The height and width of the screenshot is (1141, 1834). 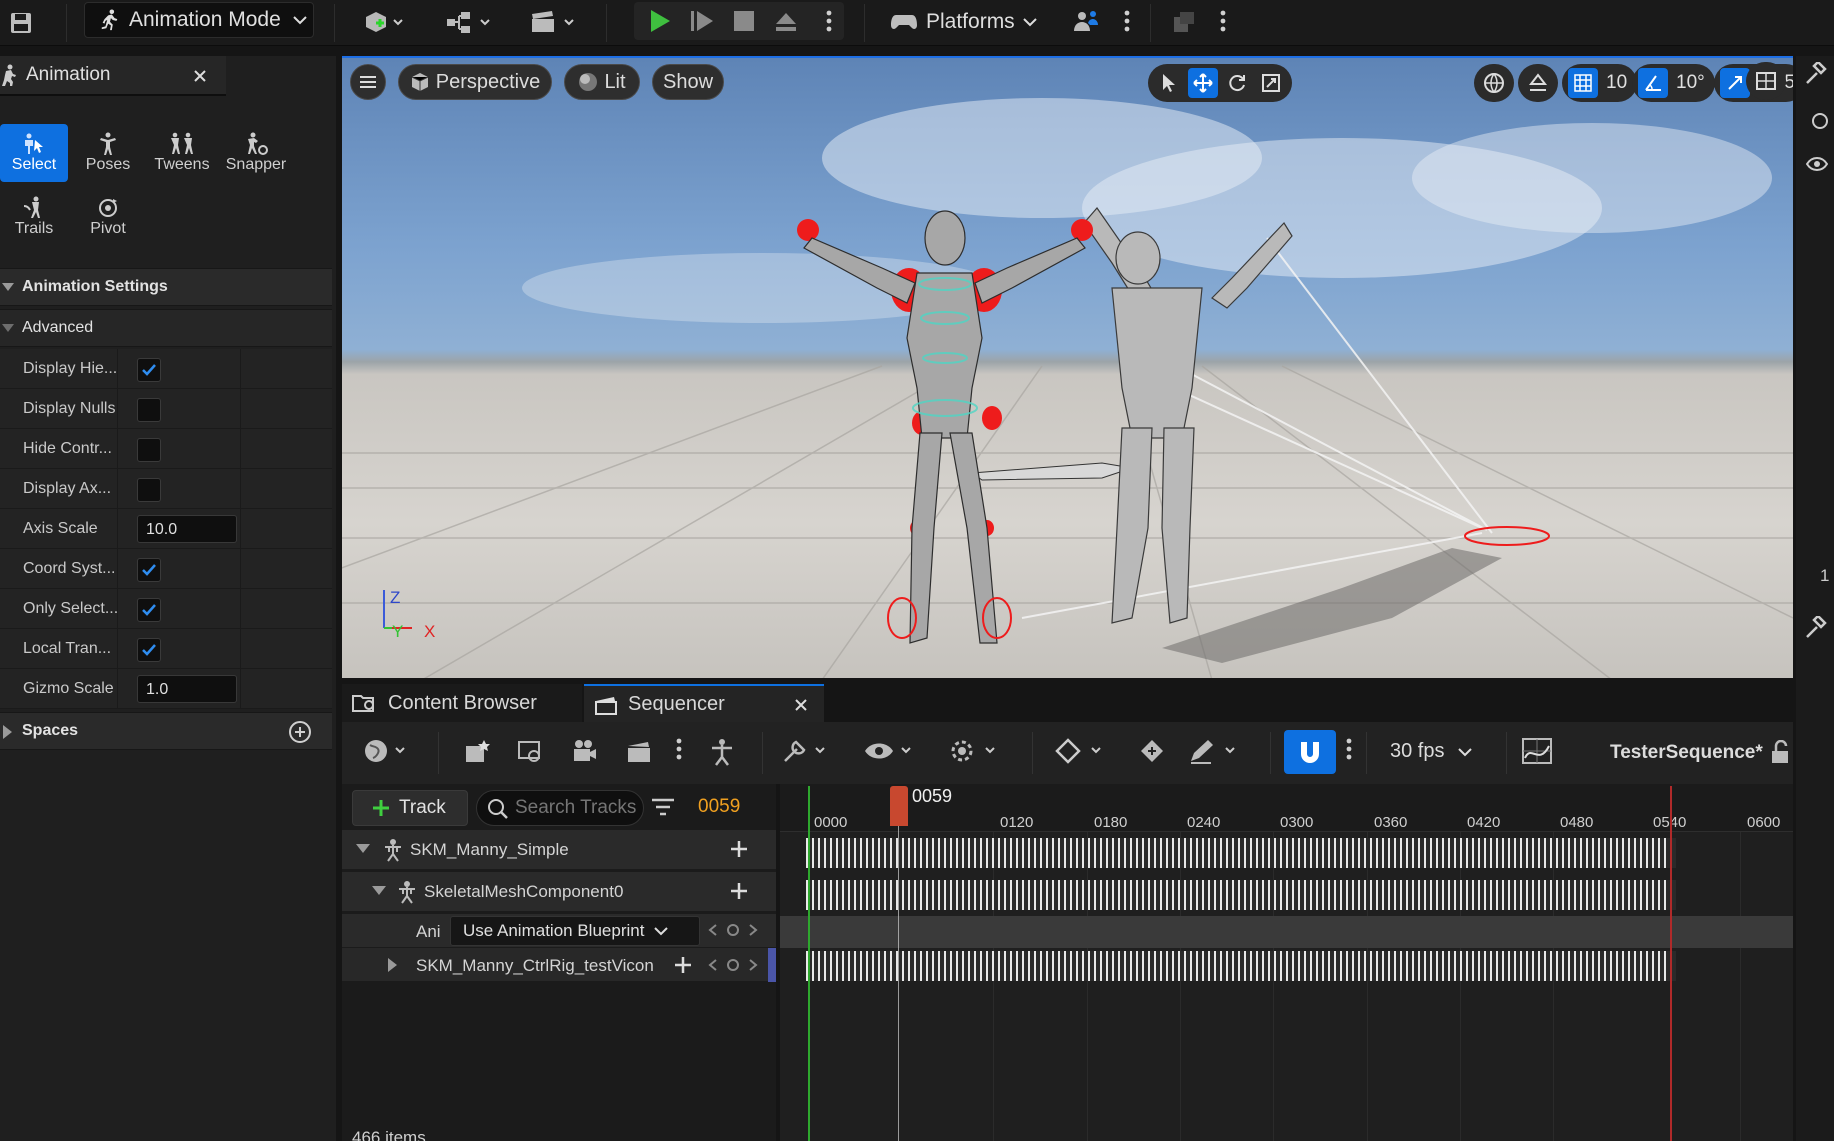 I want to click on eject-icon, so click(x=786, y=21).